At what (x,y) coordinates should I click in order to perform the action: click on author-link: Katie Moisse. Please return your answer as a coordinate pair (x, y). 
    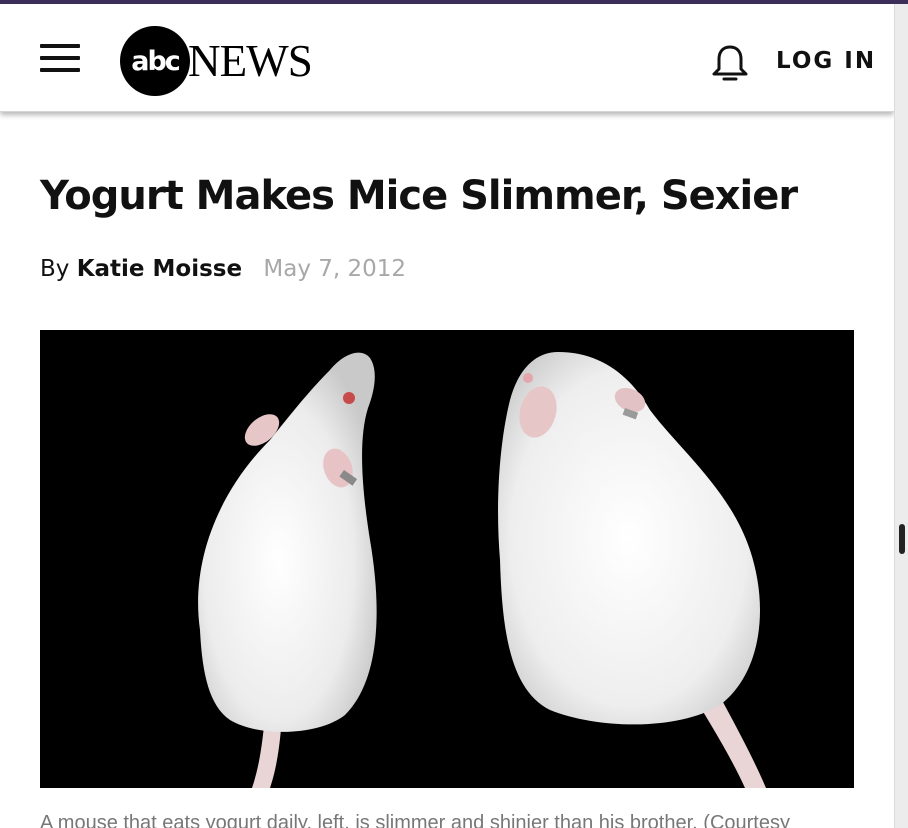
    Looking at the image, I should click on (159, 269).